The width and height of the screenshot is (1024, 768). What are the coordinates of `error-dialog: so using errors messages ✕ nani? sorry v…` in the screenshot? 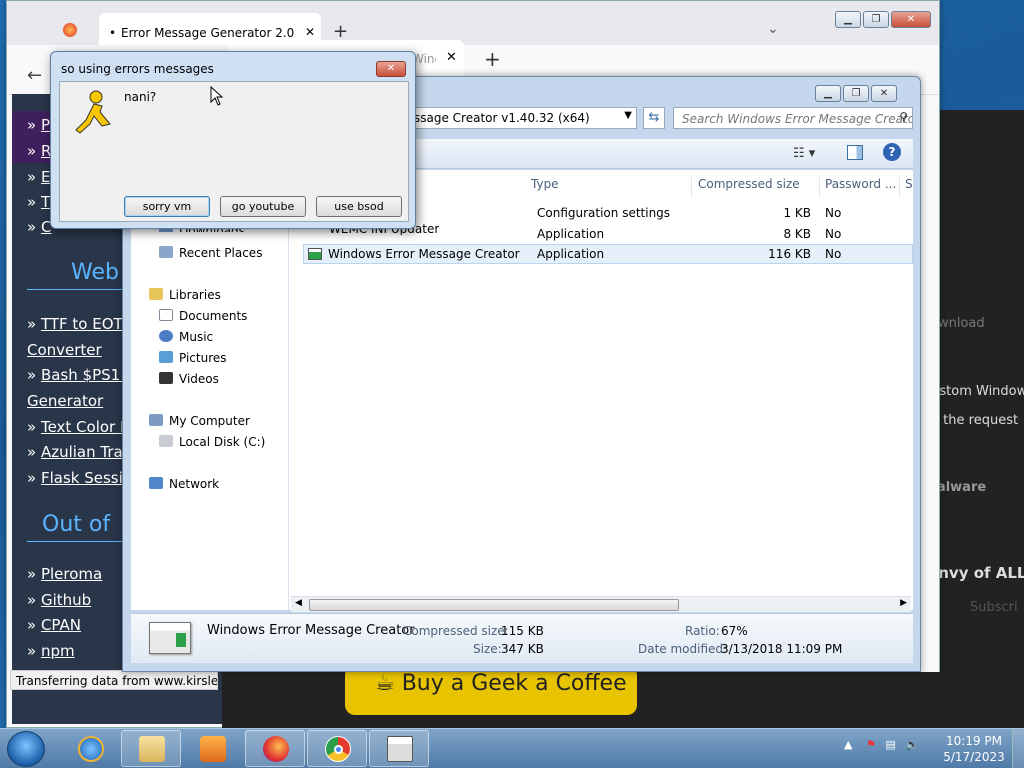 It's located at (233, 140).